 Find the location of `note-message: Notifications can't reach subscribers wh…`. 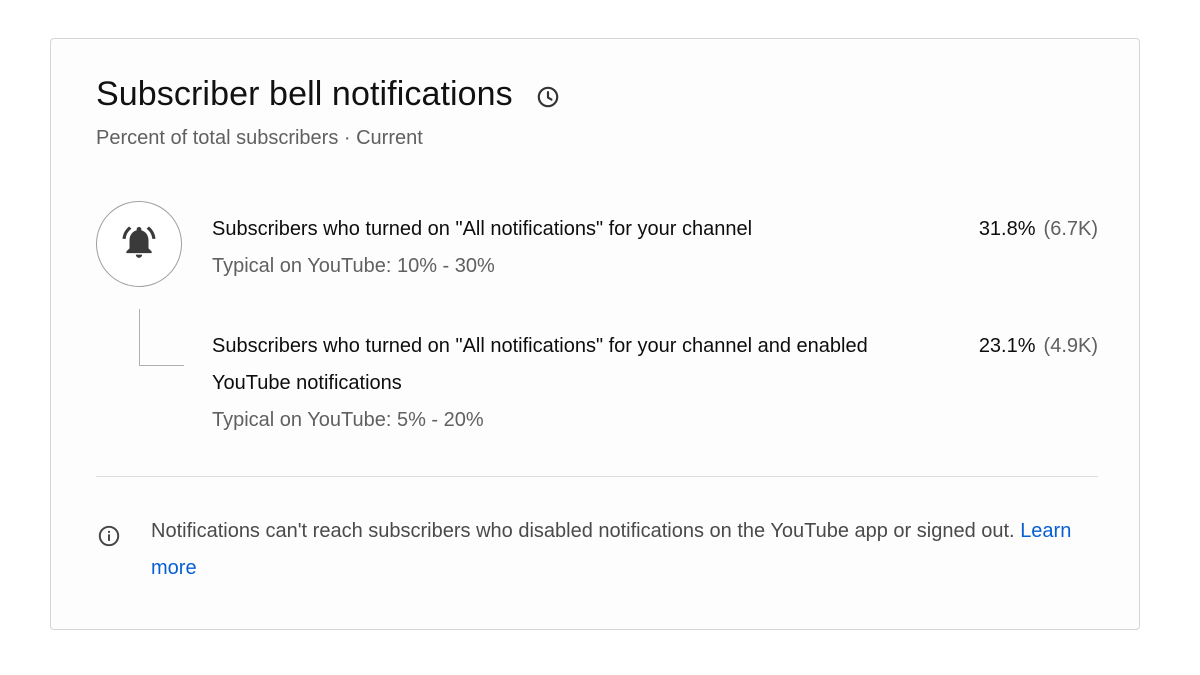

note-message: Notifications can't reach subscribers wh… is located at coordinates (583, 531).